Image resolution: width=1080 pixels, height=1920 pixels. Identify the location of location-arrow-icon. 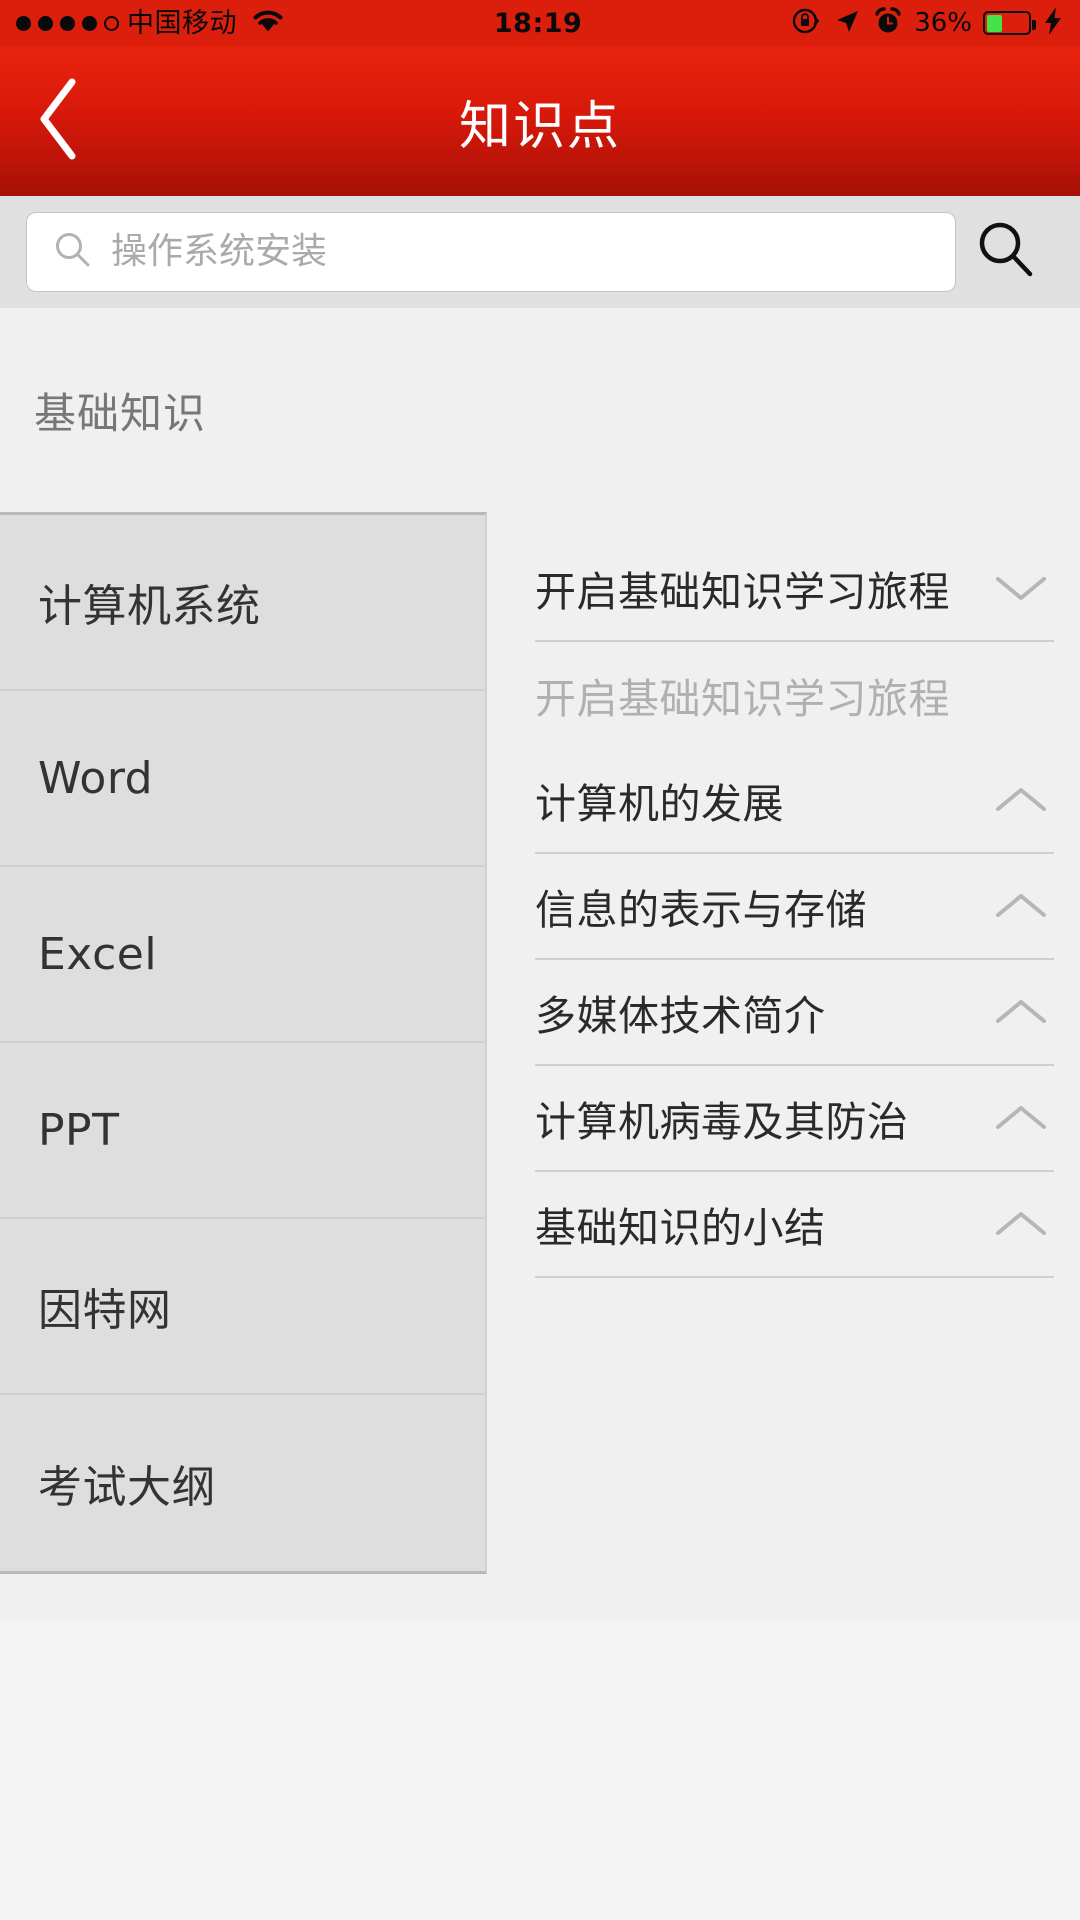
(847, 23).